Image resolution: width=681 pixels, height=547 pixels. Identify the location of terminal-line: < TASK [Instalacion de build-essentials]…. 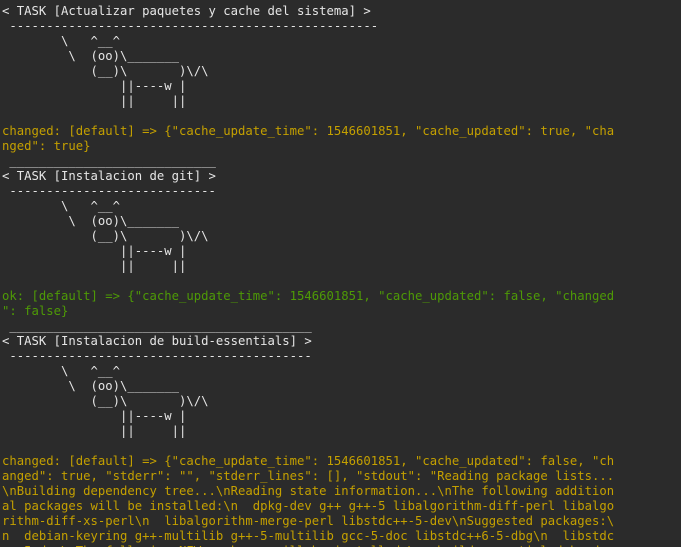
(157, 341).